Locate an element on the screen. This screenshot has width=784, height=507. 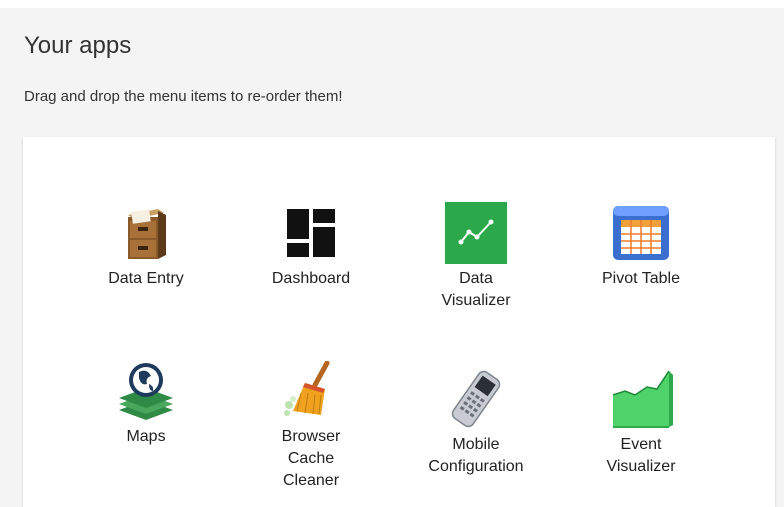
app-data-visualizer: Data Visualizer is located at coordinates (476, 256).